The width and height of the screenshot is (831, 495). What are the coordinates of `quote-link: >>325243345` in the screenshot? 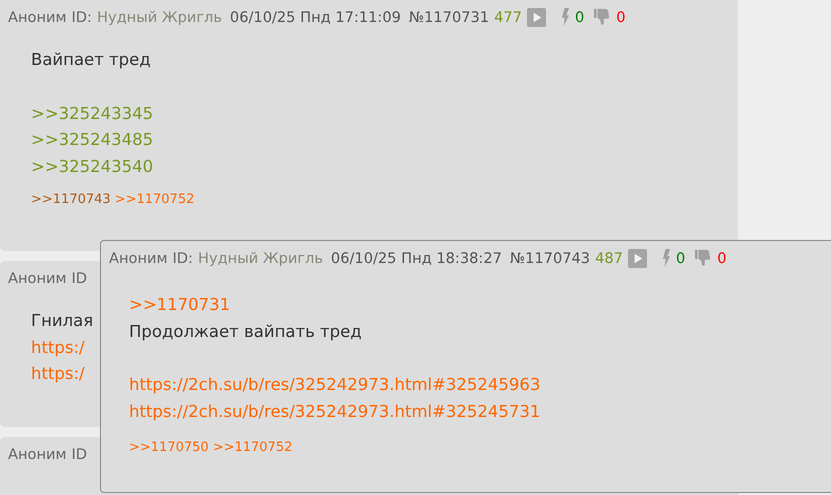 It's located at (92, 113).